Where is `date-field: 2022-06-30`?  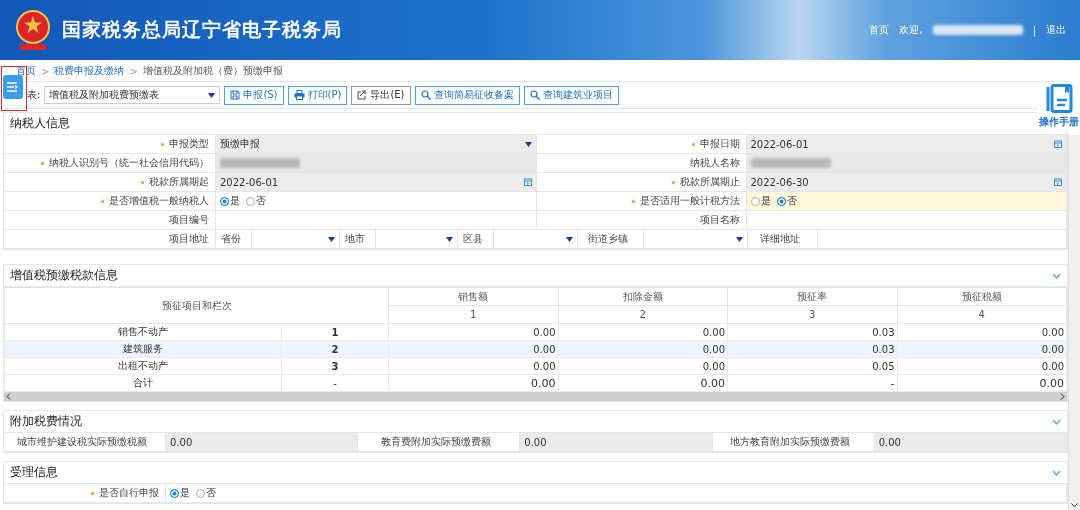
date-field: 2022-06-30 is located at coordinates (906, 182).